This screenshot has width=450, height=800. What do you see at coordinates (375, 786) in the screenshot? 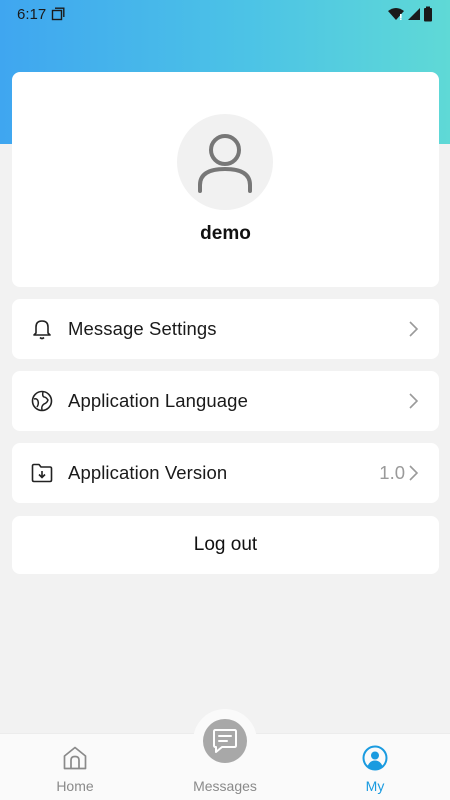
I see `tab-label-my: My` at bounding box center [375, 786].